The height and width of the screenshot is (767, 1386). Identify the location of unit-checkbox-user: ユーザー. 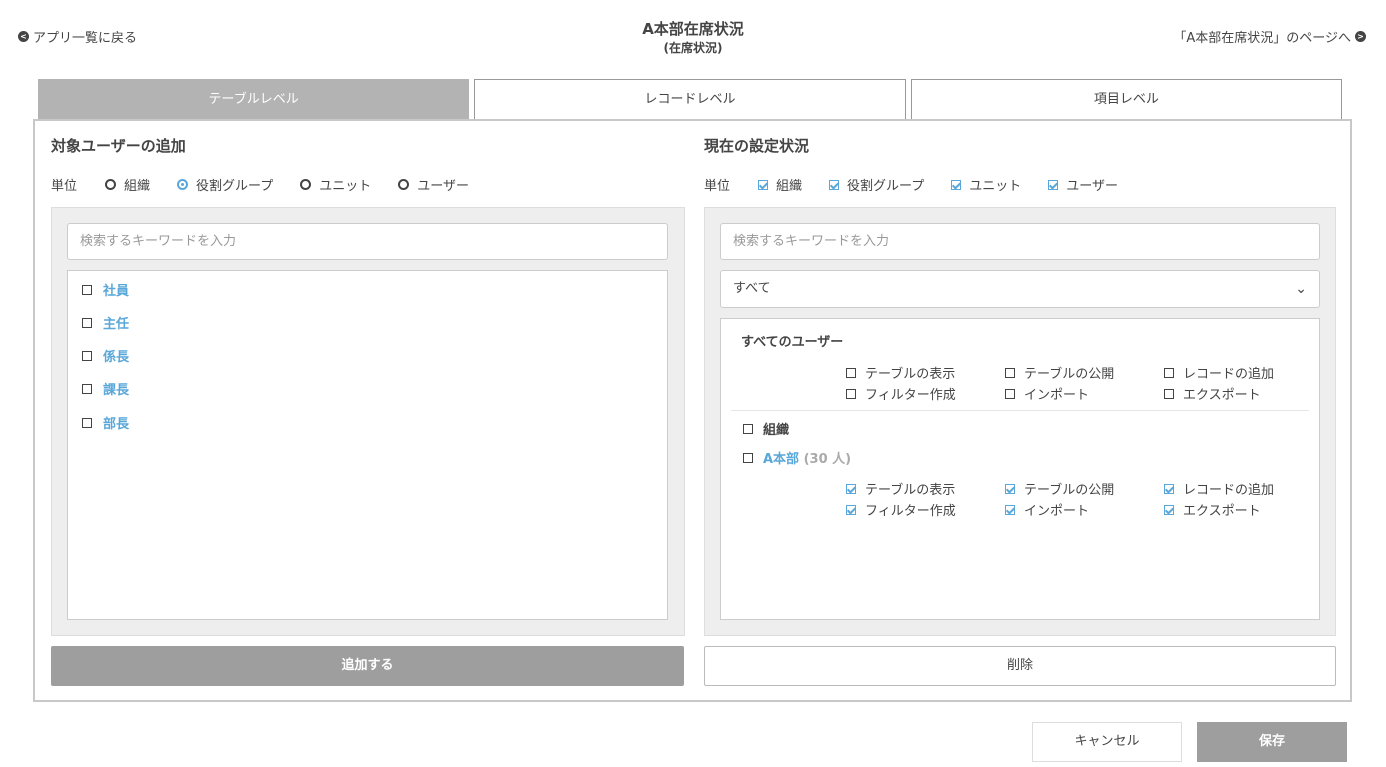
(1083, 184).